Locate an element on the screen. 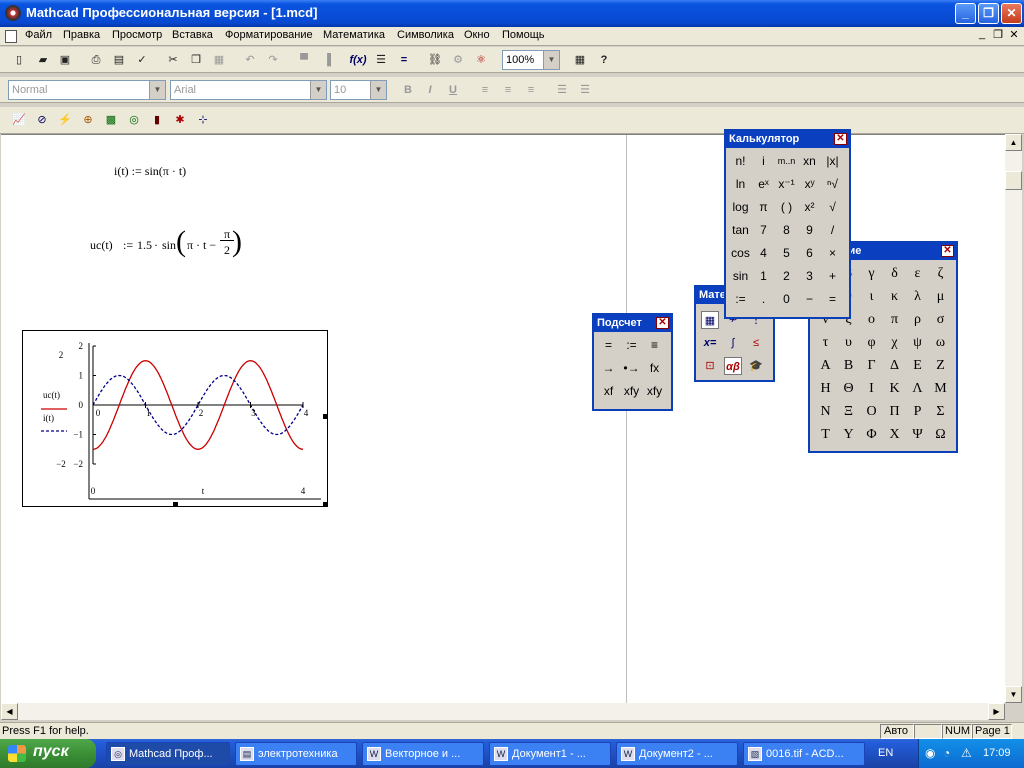 The height and width of the screenshot is (768, 1024). calculator-key: . is located at coordinates (763, 299).